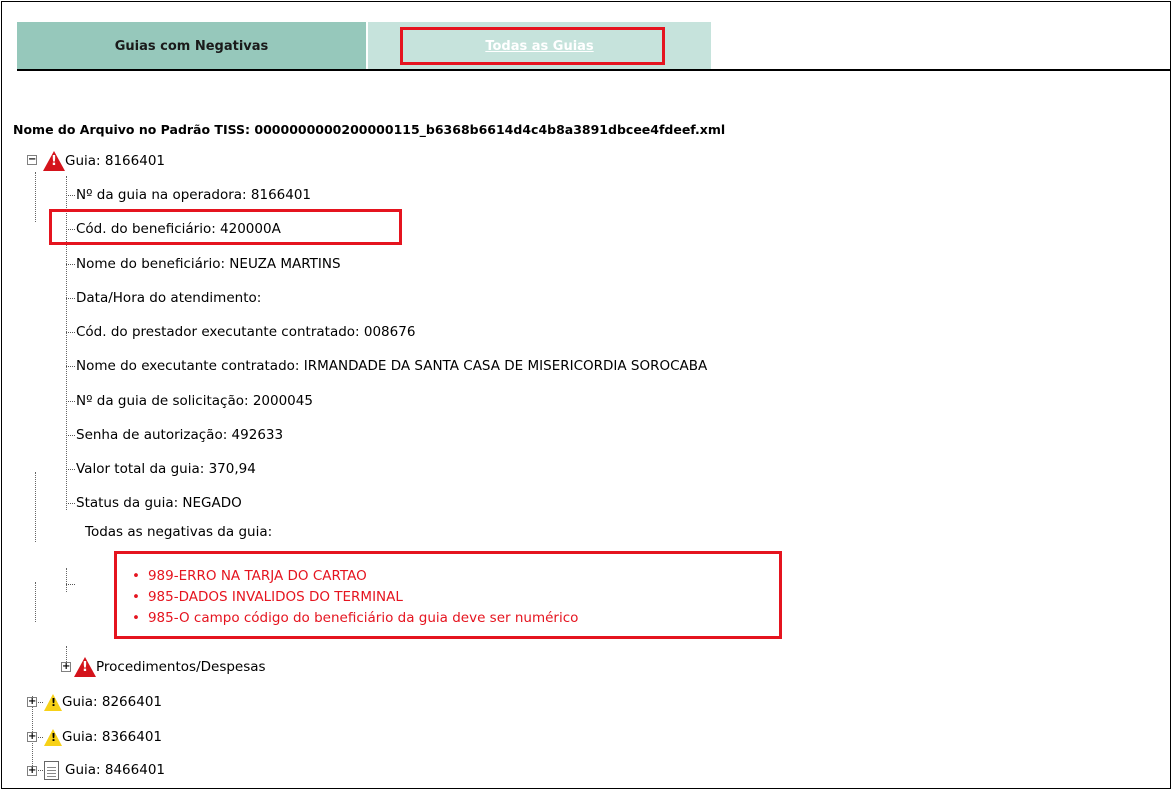 The image size is (1174, 791). I want to click on field-text: Nº da guia de solicitação: 2000045, so click(194, 401).